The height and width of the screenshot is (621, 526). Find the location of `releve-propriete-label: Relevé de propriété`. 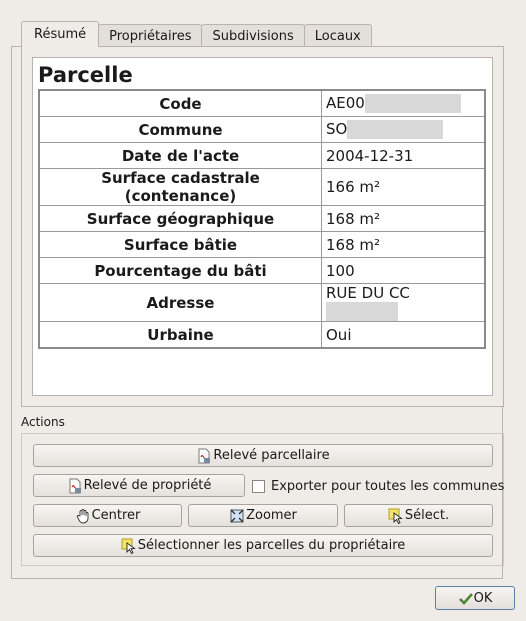

releve-propriete-label: Relevé de propriété is located at coordinates (147, 485).